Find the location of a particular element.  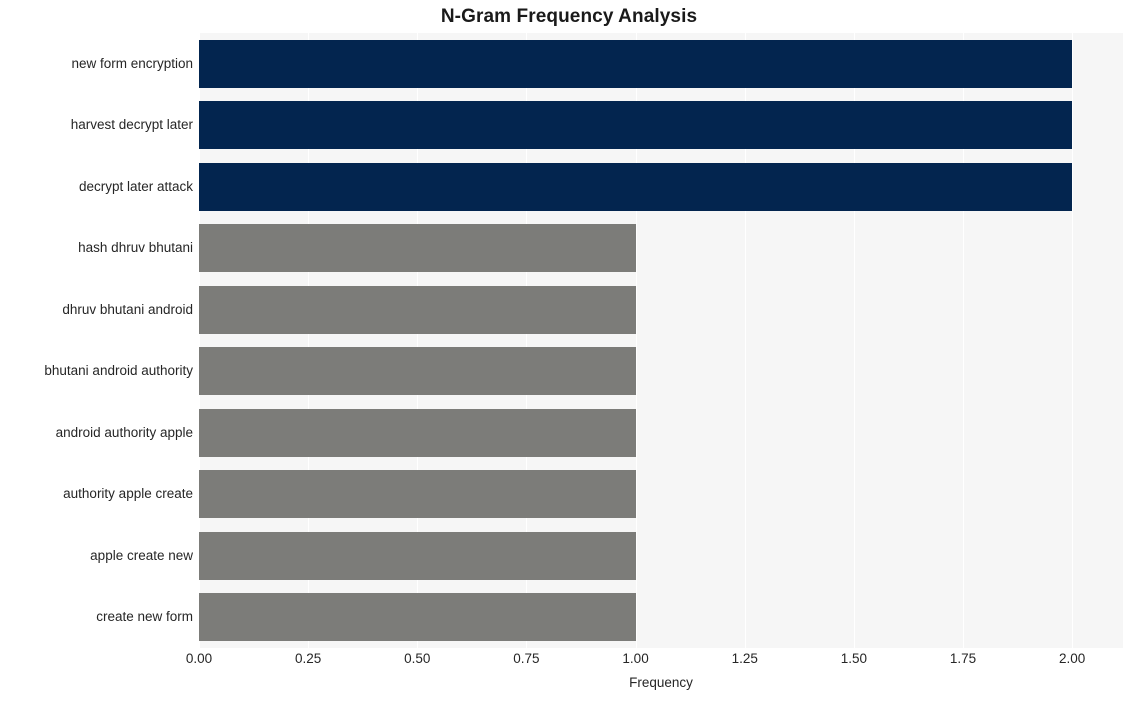

x-axis-tick-label: 0.00 is located at coordinates (199, 658).